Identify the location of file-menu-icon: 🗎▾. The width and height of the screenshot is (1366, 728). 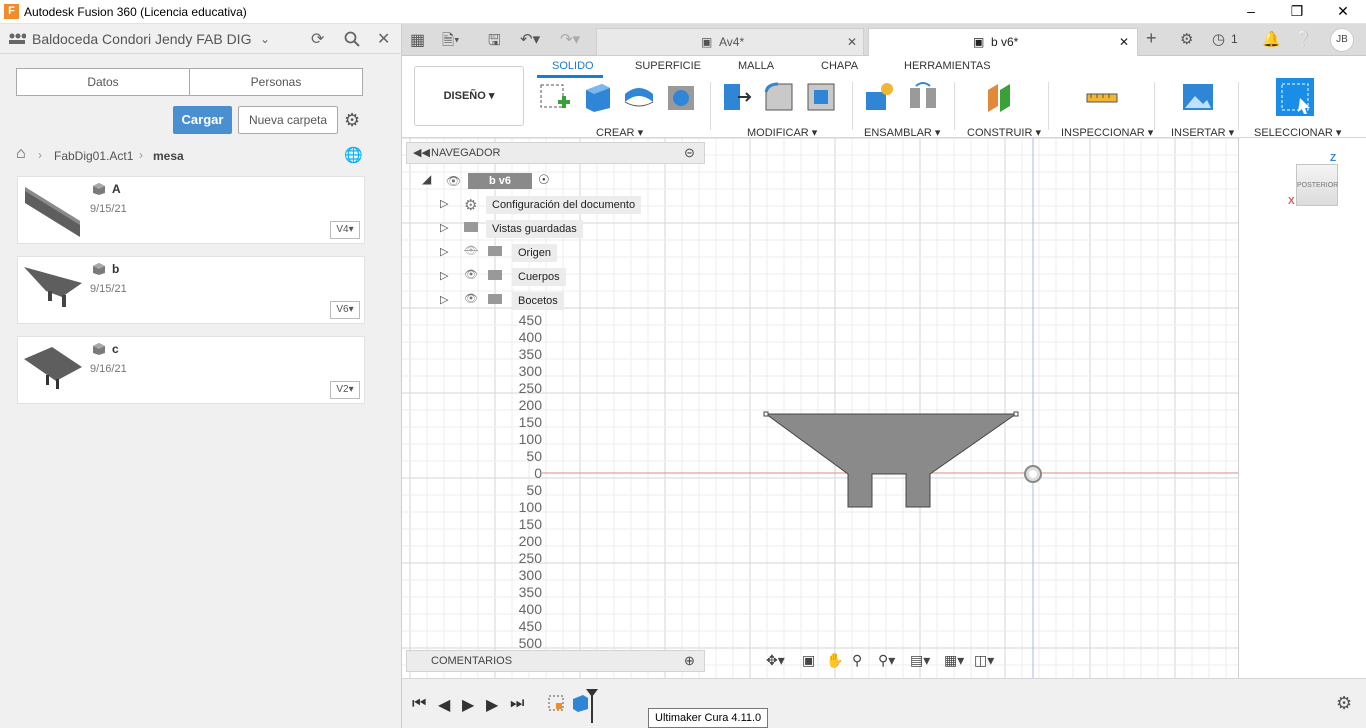
(451, 42).